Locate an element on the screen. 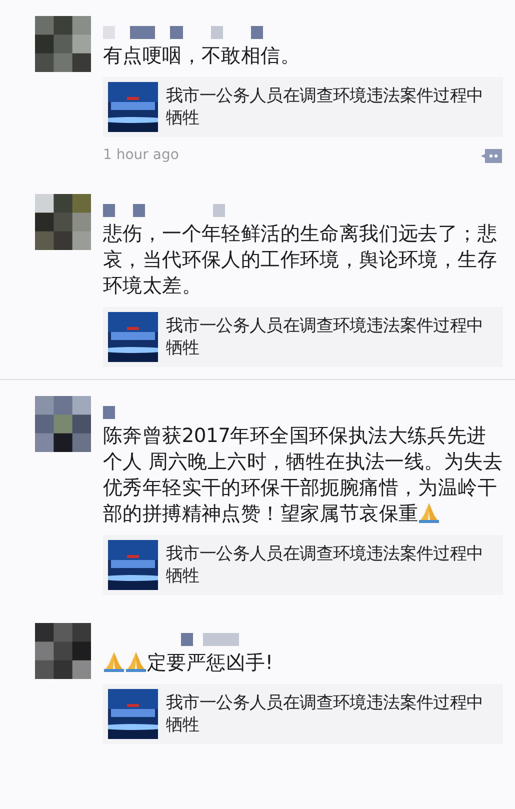 This screenshot has height=809, width=515. post-text: 有点哽咽，不敢相信。 is located at coordinates (202, 56).